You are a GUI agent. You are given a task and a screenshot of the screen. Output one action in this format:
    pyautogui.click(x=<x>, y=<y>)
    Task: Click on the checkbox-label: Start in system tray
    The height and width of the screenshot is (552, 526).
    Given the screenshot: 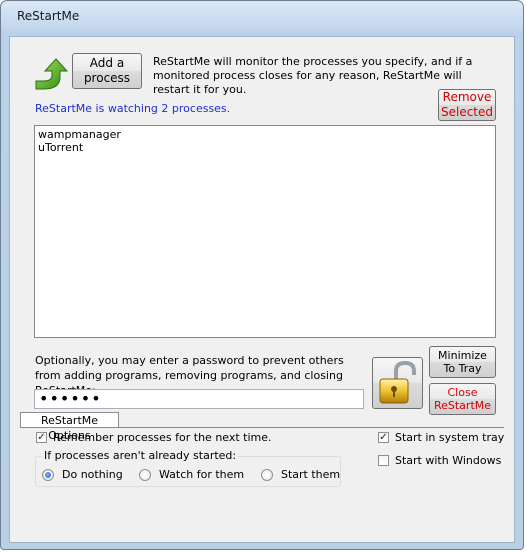 What is the action you would take?
    pyautogui.click(x=450, y=437)
    